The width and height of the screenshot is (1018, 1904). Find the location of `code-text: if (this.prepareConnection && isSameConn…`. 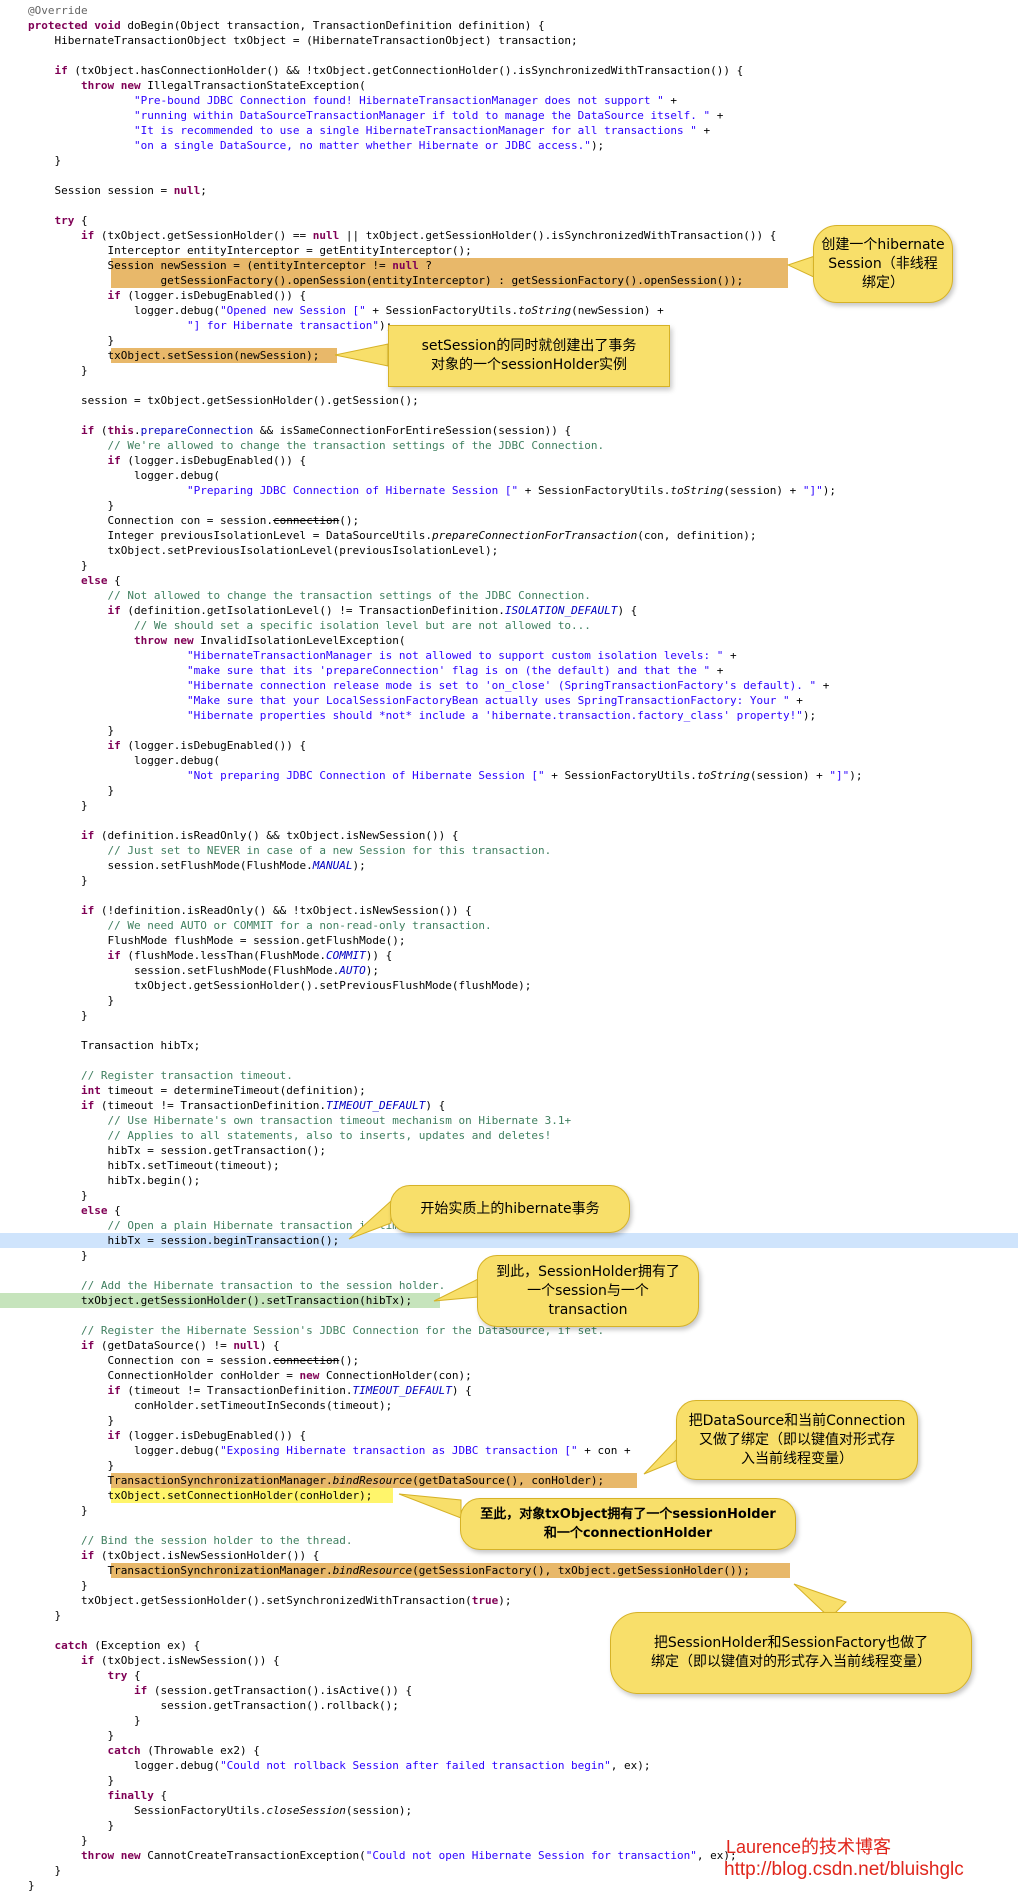

code-text: if (this.prepareConnection && isSameConn… is located at coordinates (299, 430).